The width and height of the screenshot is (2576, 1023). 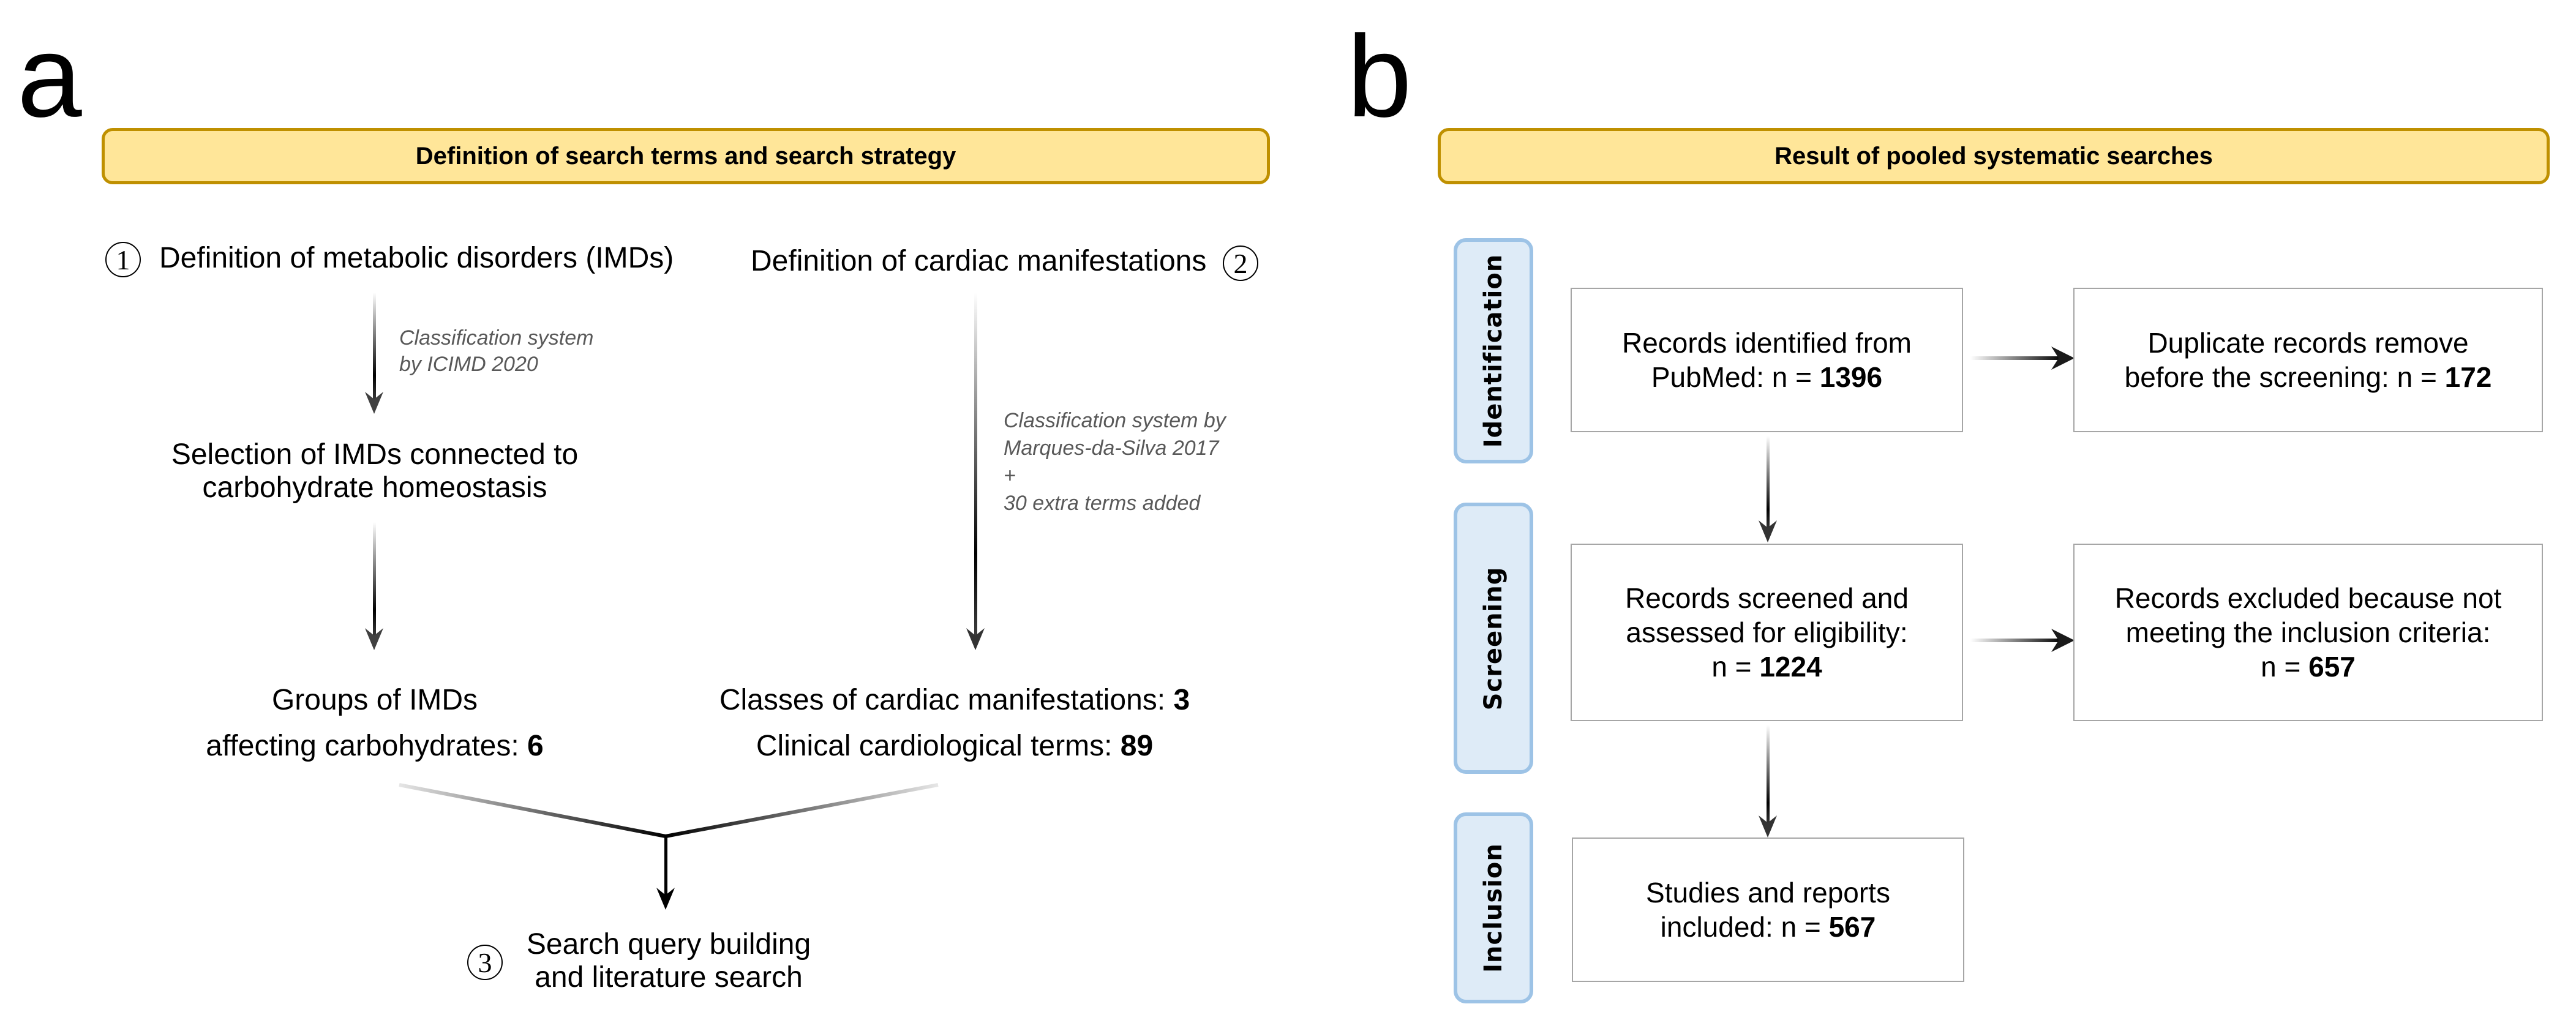 I want to click on box-line: Duplicate records remove, so click(x=2308, y=343).